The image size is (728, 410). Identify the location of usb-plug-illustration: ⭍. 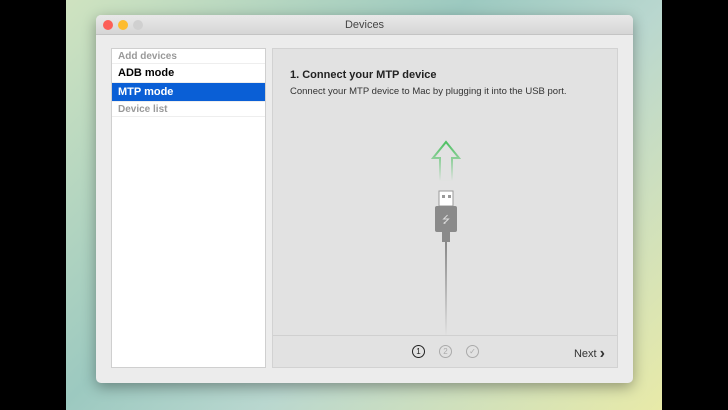
(446, 238).